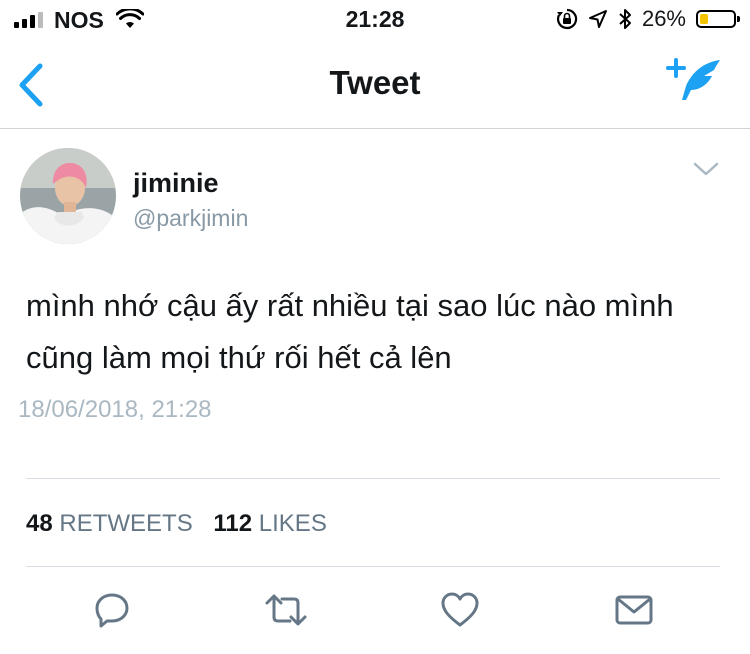 The image size is (750, 654). Describe the element at coordinates (293, 523) in the screenshot. I see `likes-label: LIKES` at that location.